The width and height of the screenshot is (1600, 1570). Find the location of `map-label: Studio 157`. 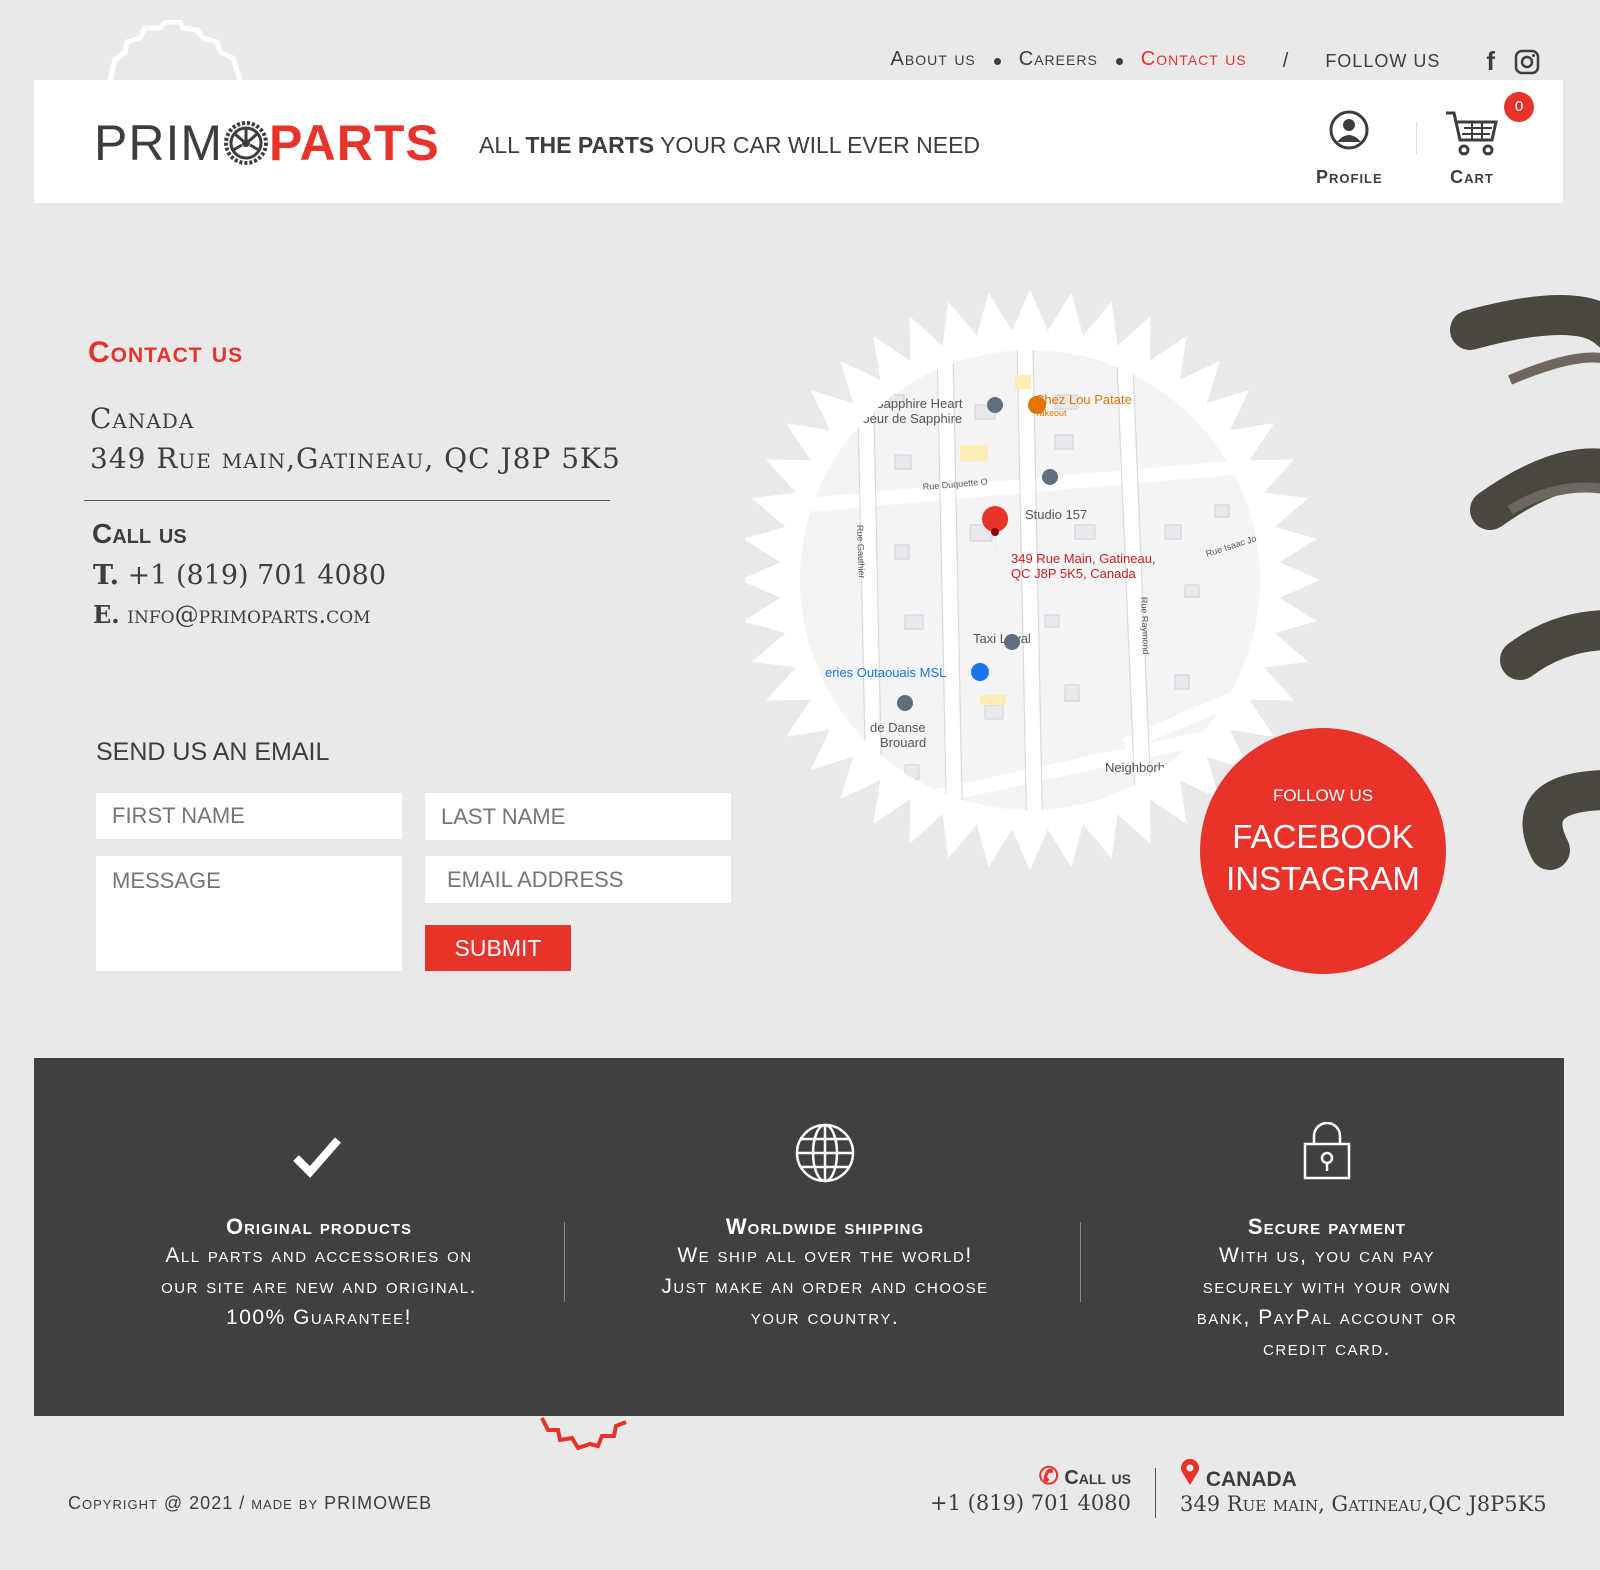

map-label: Studio 157 is located at coordinates (1056, 514).